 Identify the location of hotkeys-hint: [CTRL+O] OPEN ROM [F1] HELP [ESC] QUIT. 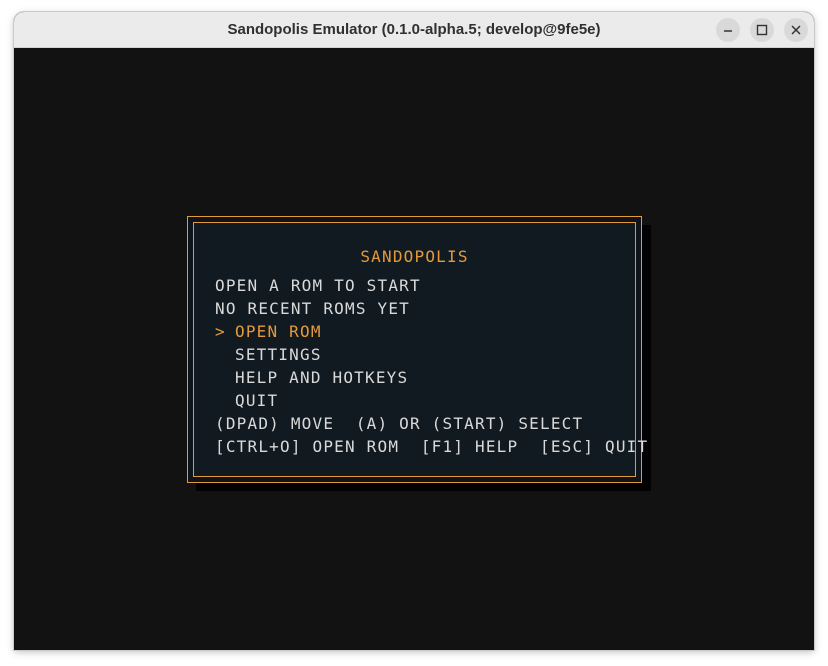
(432, 446).